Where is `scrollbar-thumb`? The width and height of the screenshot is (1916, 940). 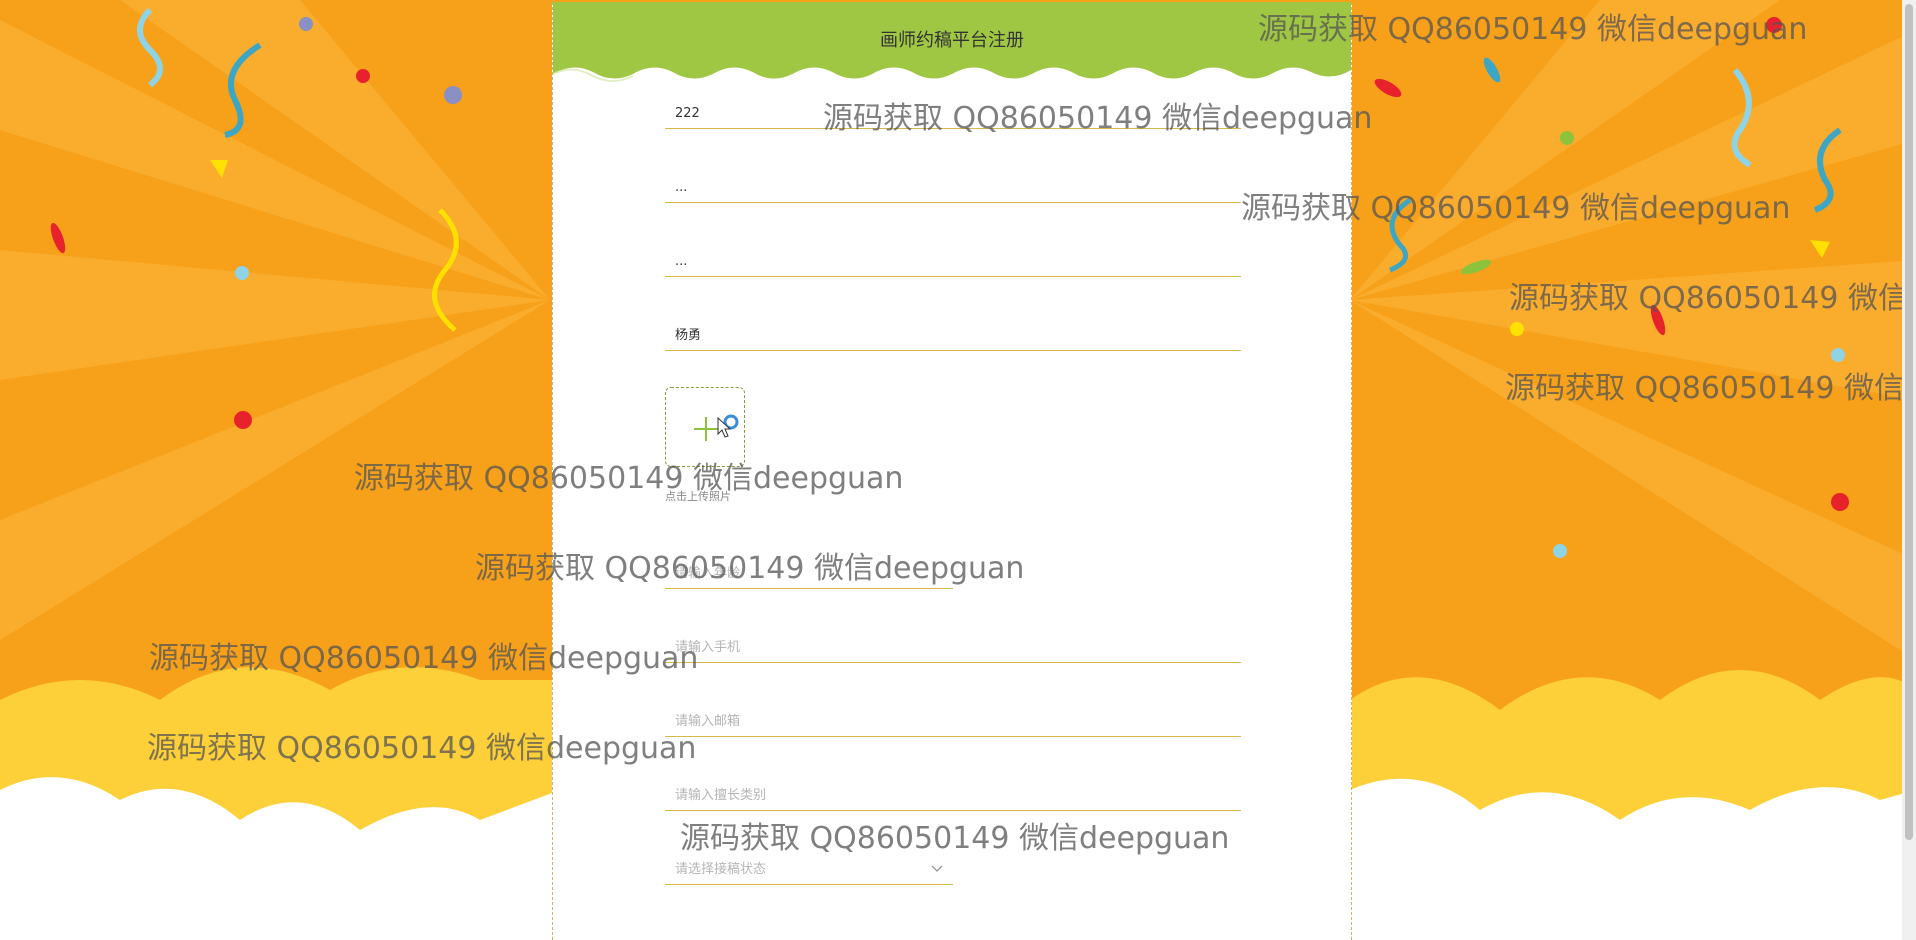 scrollbar-thumb is located at coordinates (1909, 422).